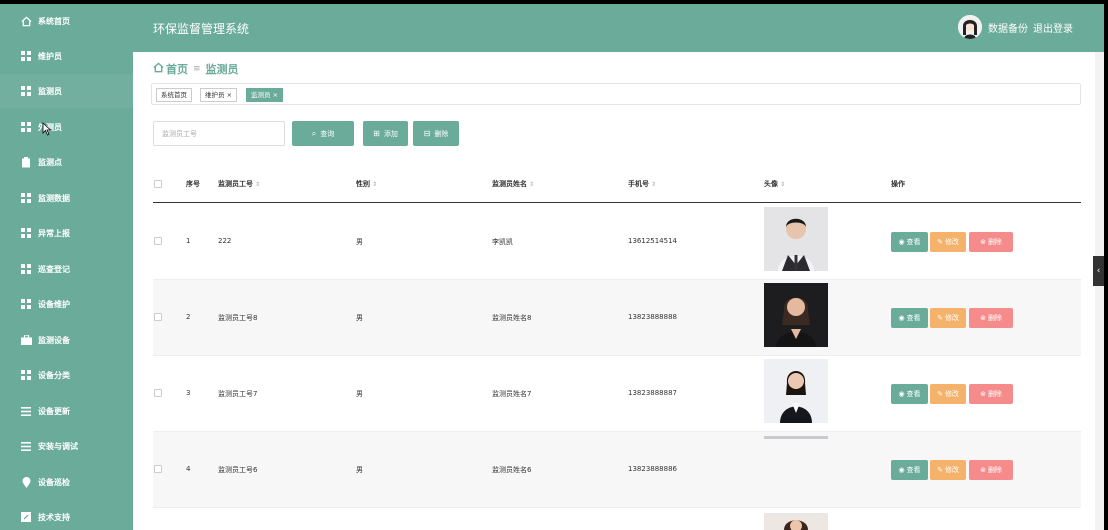 Image resolution: width=1108 pixels, height=530 pixels. Describe the element at coordinates (652, 241) in the screenshot. I see `cell-phone: 13612514514` at that location.